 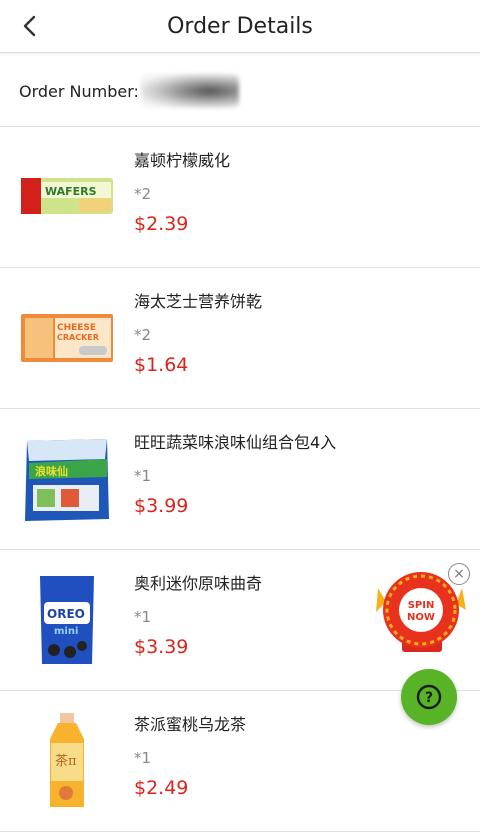 What do you see at coordinates (66, 631) in the screenshot?
I see `svg-text: mini` at bounding box center [66, 631].